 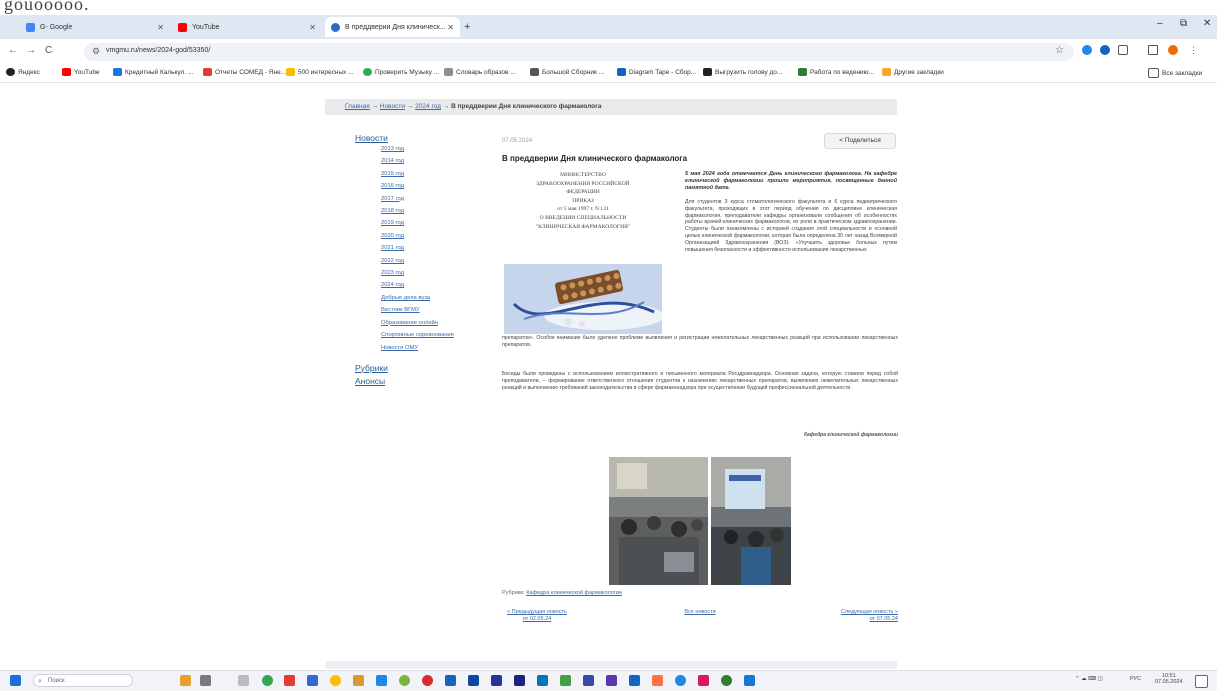 I want to click on notifications-icon, so click(x=1201, y=681).